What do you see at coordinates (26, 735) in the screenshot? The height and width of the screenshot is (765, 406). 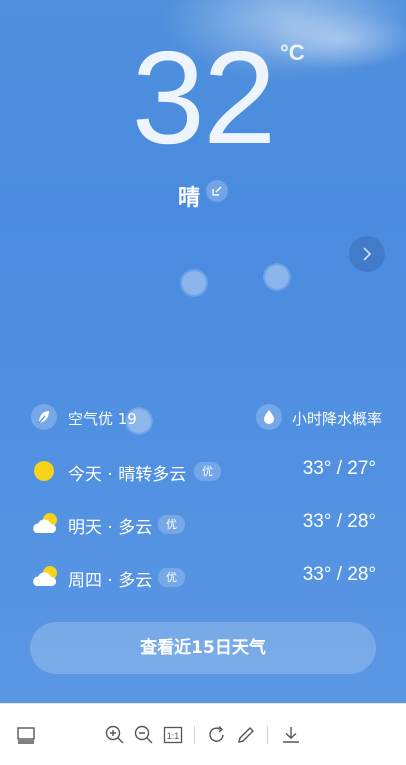 I see `gallery-icon` at bounding box center [26, 735].